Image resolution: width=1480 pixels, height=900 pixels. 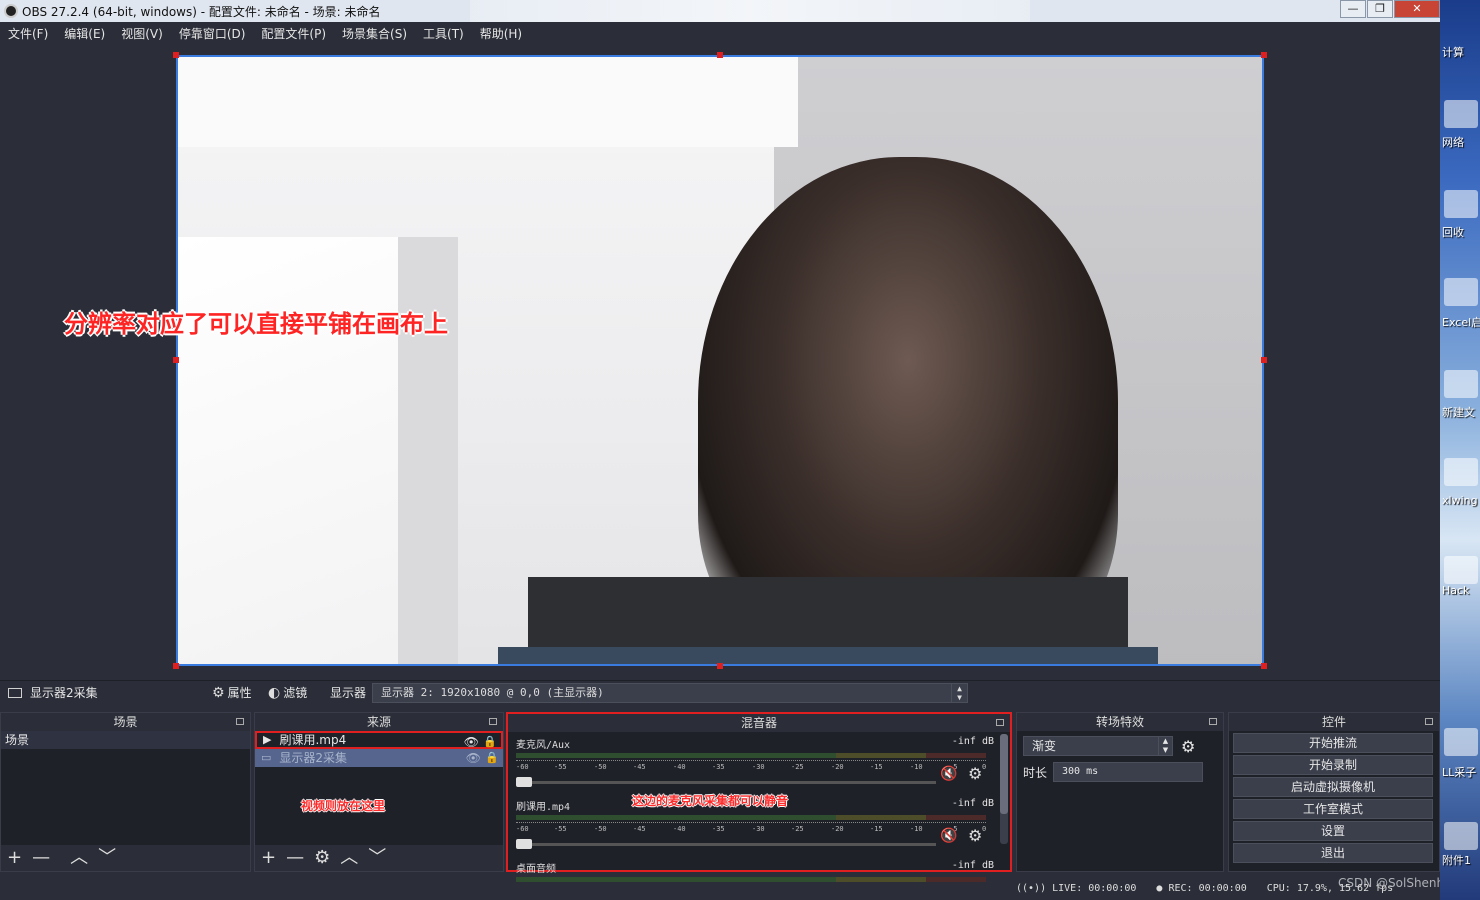 I want to click on resize-handle-l, so click(x=176, y=360).